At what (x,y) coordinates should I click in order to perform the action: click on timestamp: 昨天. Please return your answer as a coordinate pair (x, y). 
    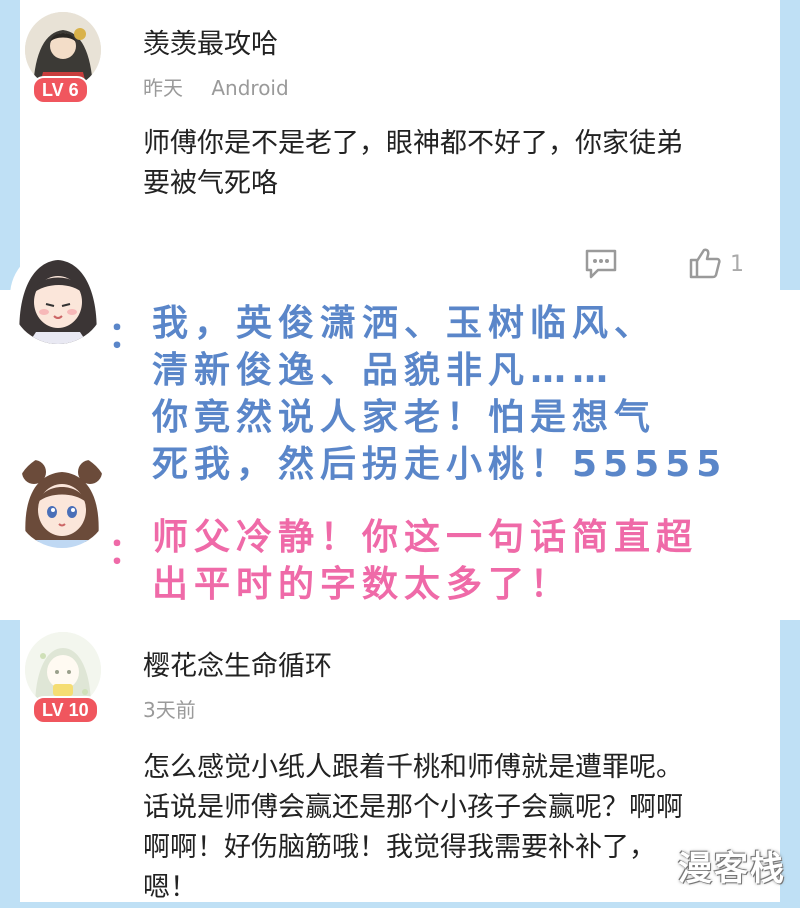
    Looking at the image, I should click on (163, 88).